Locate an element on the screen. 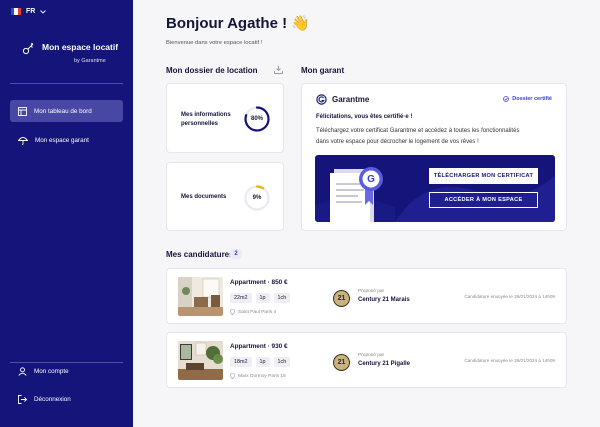 Image resolution: width=600 pixels, height=427 pixels. sidebar-item-guarantor: Mon espace garant is located at coordinates (66, 140).